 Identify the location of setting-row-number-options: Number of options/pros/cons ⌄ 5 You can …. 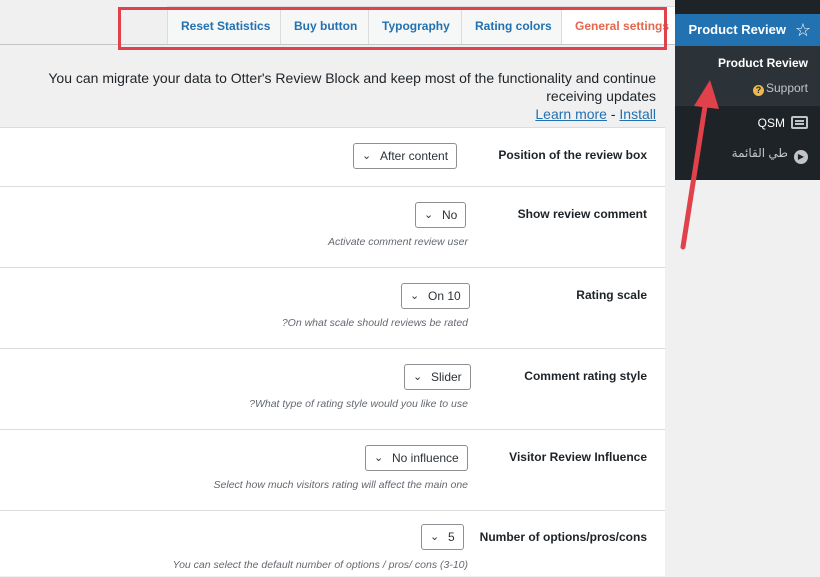
(332, 544).